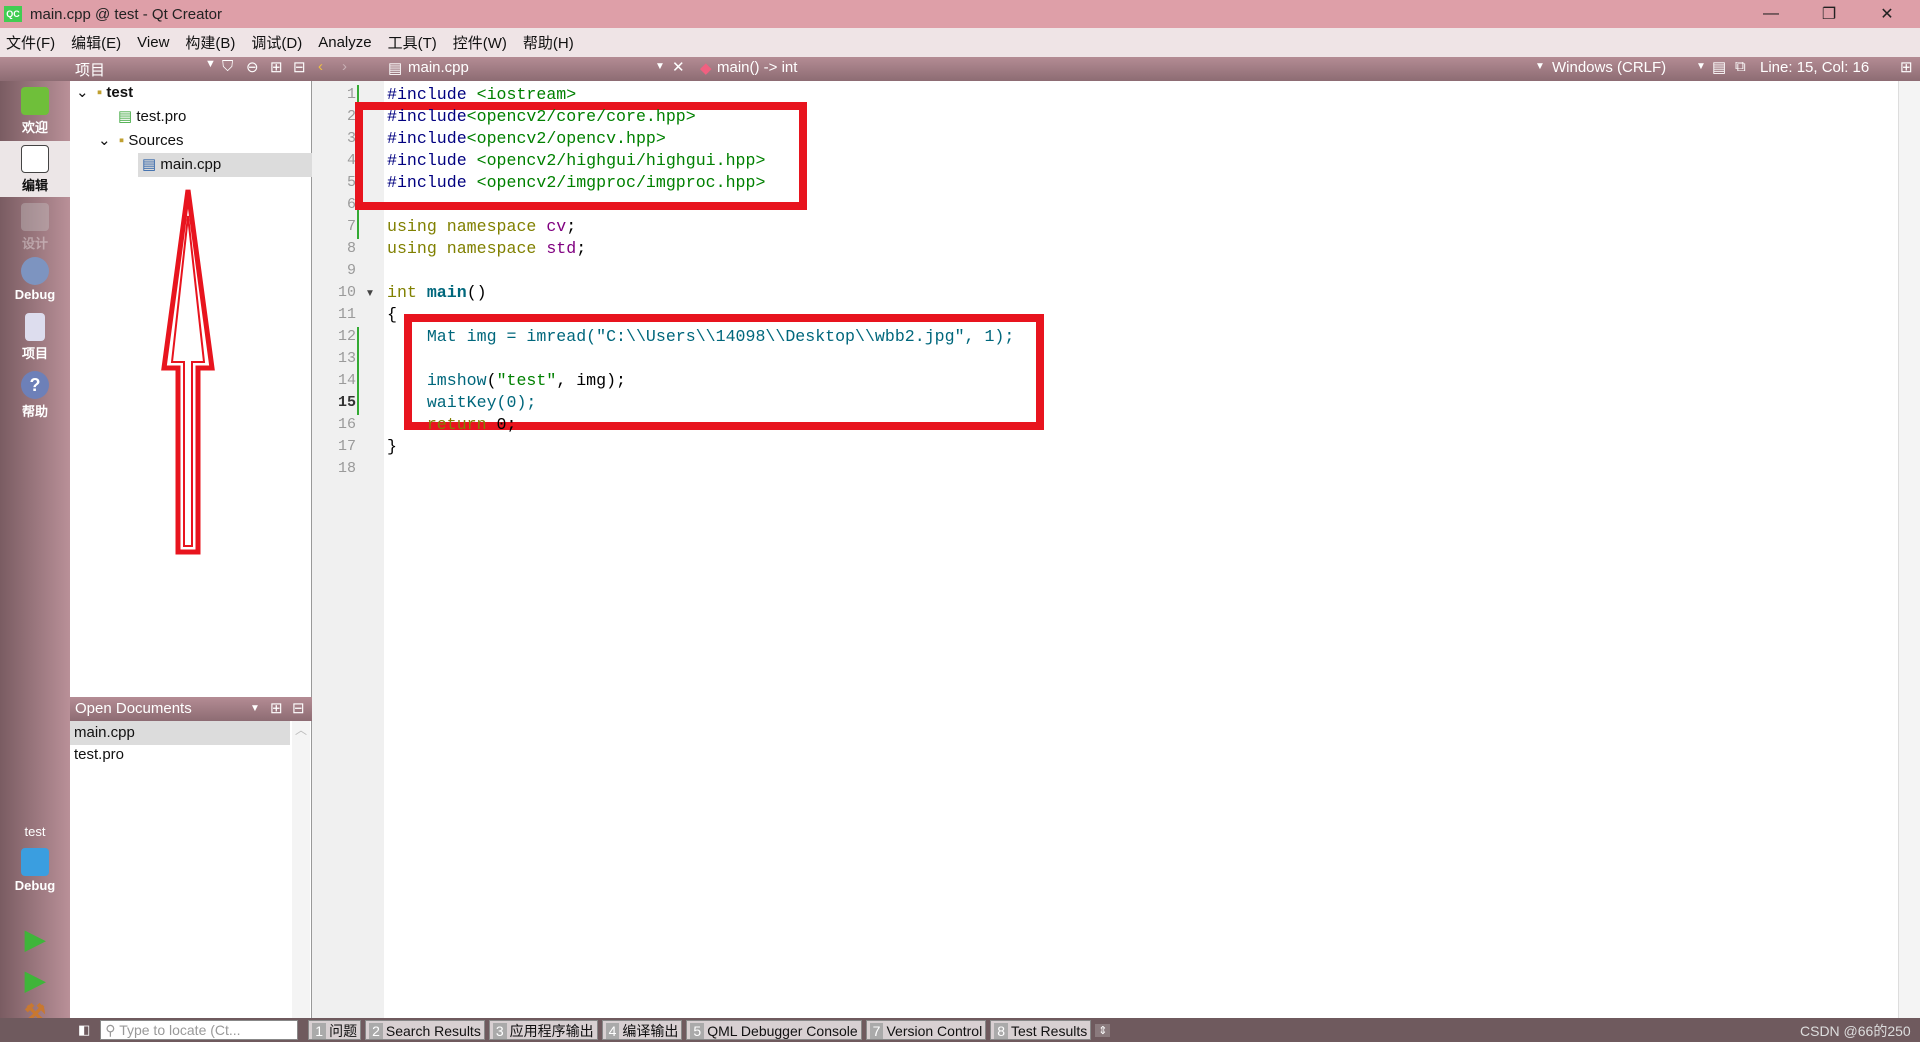  I want to click on mode-debug: Debug, so click(35, 279).